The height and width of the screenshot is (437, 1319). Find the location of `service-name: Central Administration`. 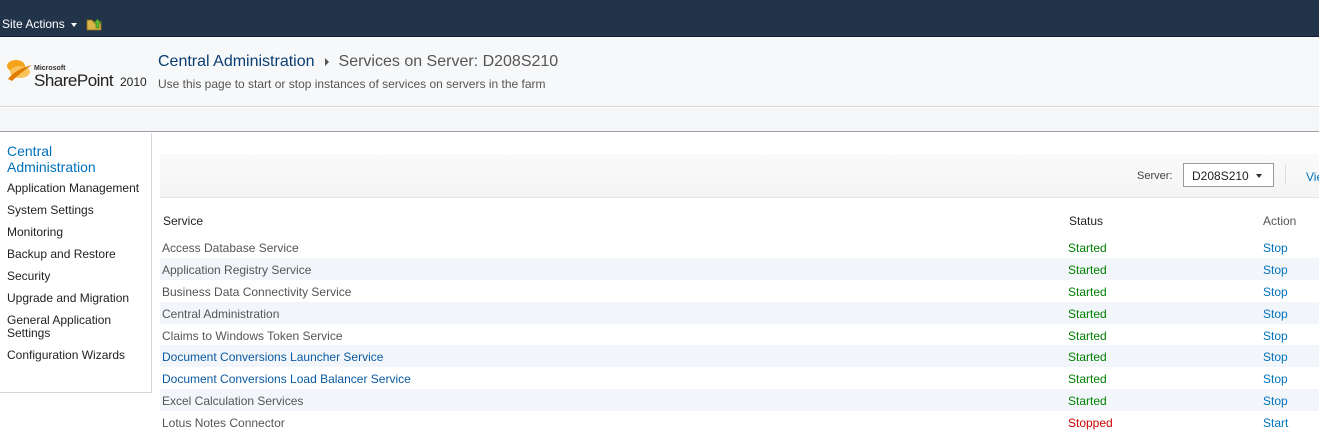

service-name: Central Administration is located at coordinates (221, 313).